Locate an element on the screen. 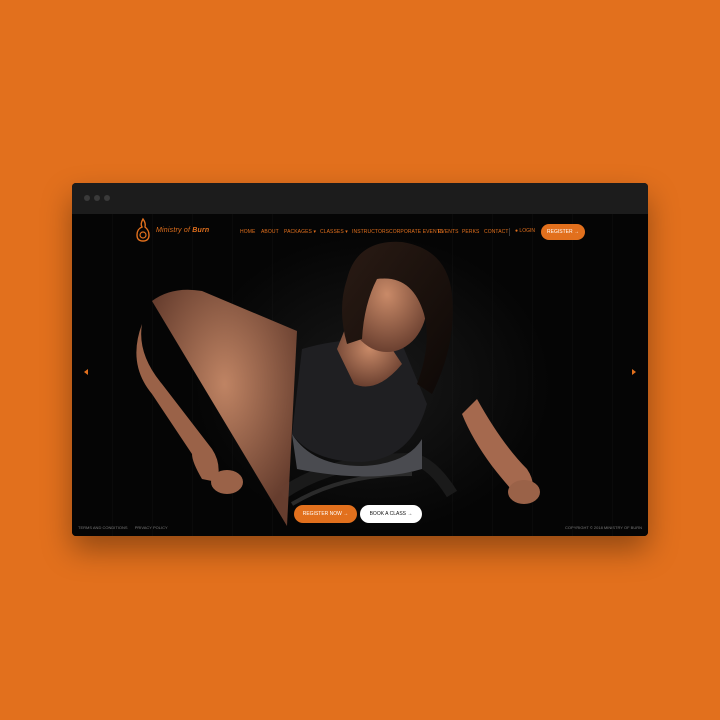 The image size is (720, 720). window-titlebar is located at coordinates (360, 198).